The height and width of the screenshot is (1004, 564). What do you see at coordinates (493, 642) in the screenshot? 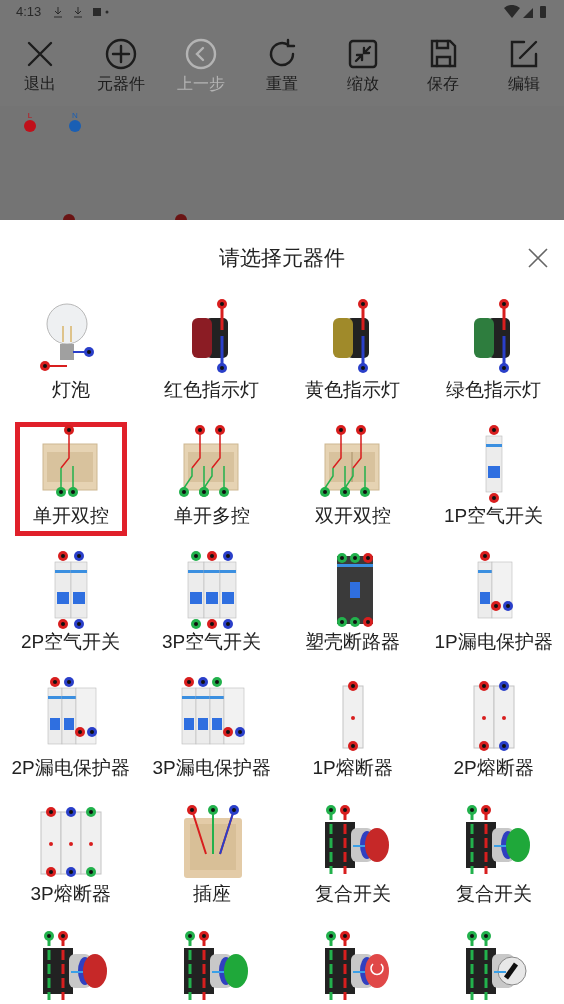
I see `component-label: 1P漏电保护器` at bounding box center [493, 642].